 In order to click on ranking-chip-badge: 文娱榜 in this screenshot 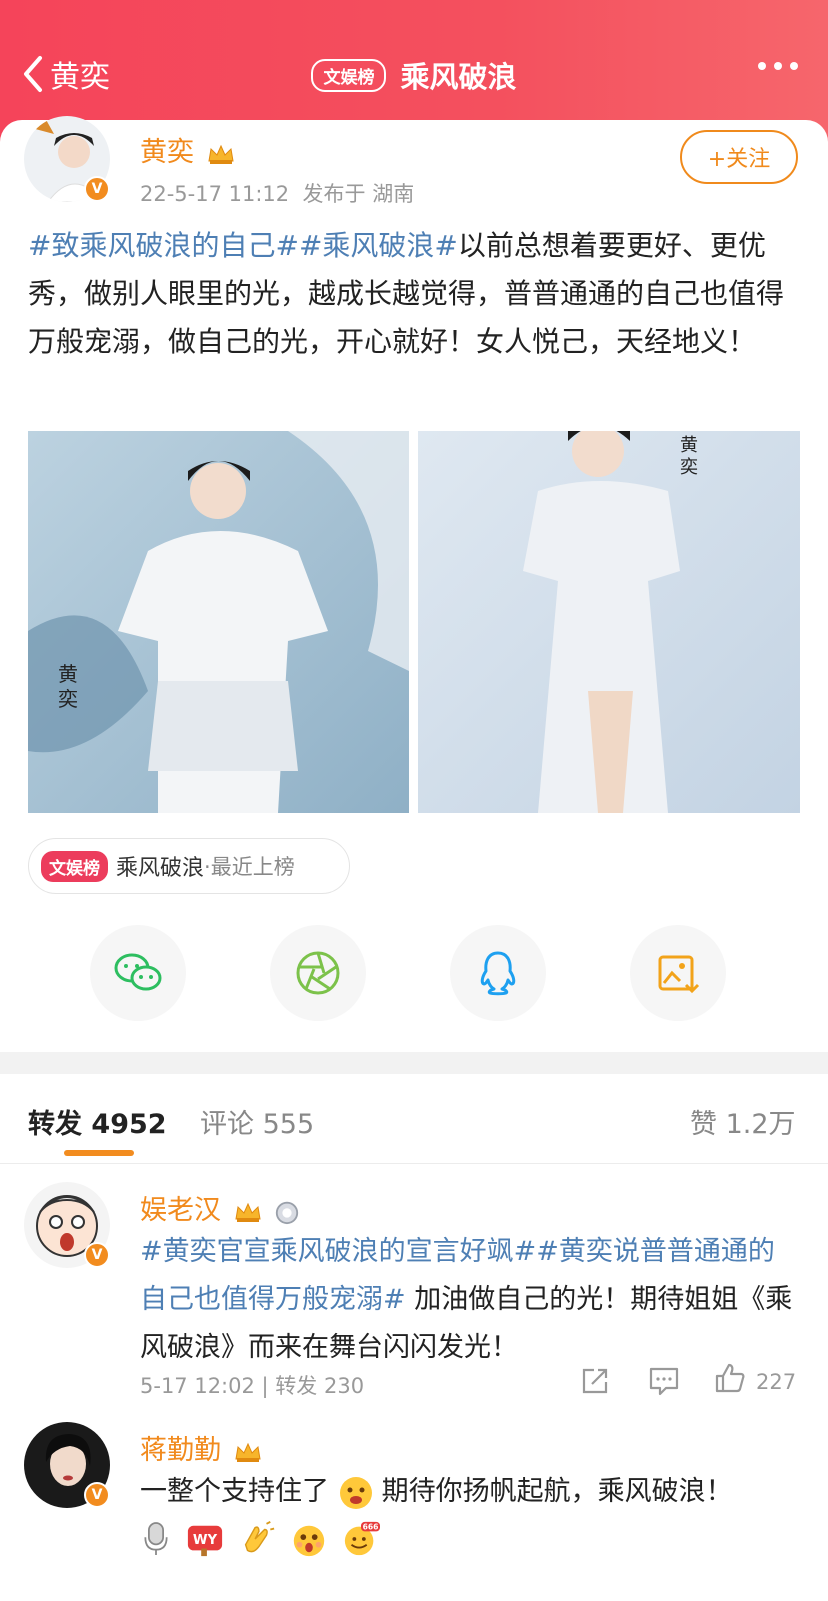, I will do `click(74, 866)`.